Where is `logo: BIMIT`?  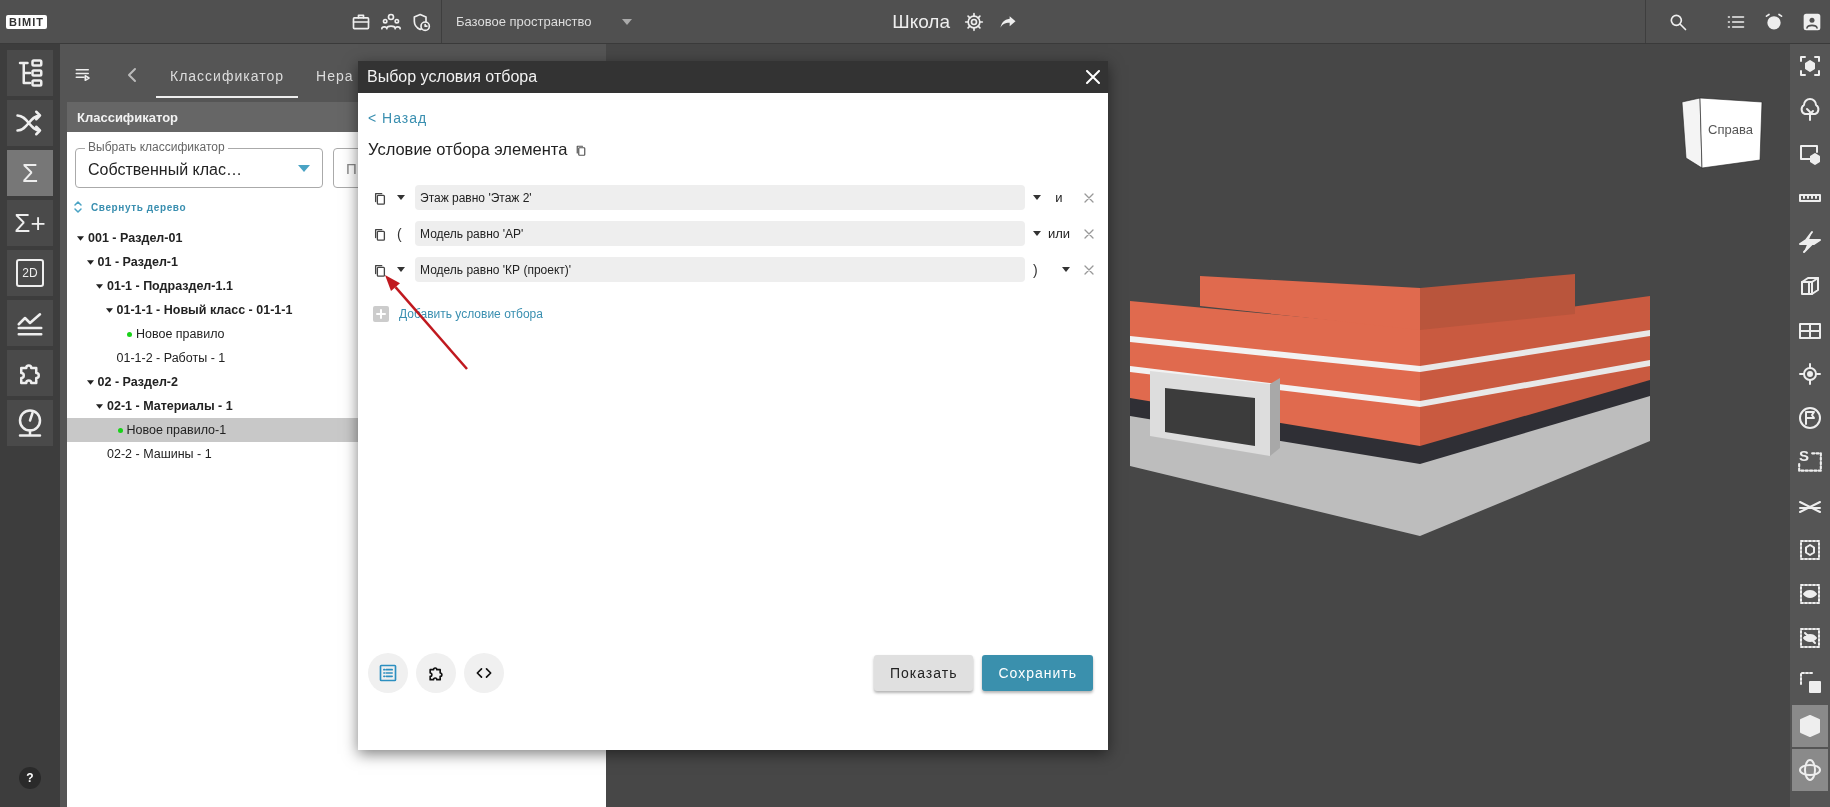 logo: BIMIT is located at coordinates (26, 21).